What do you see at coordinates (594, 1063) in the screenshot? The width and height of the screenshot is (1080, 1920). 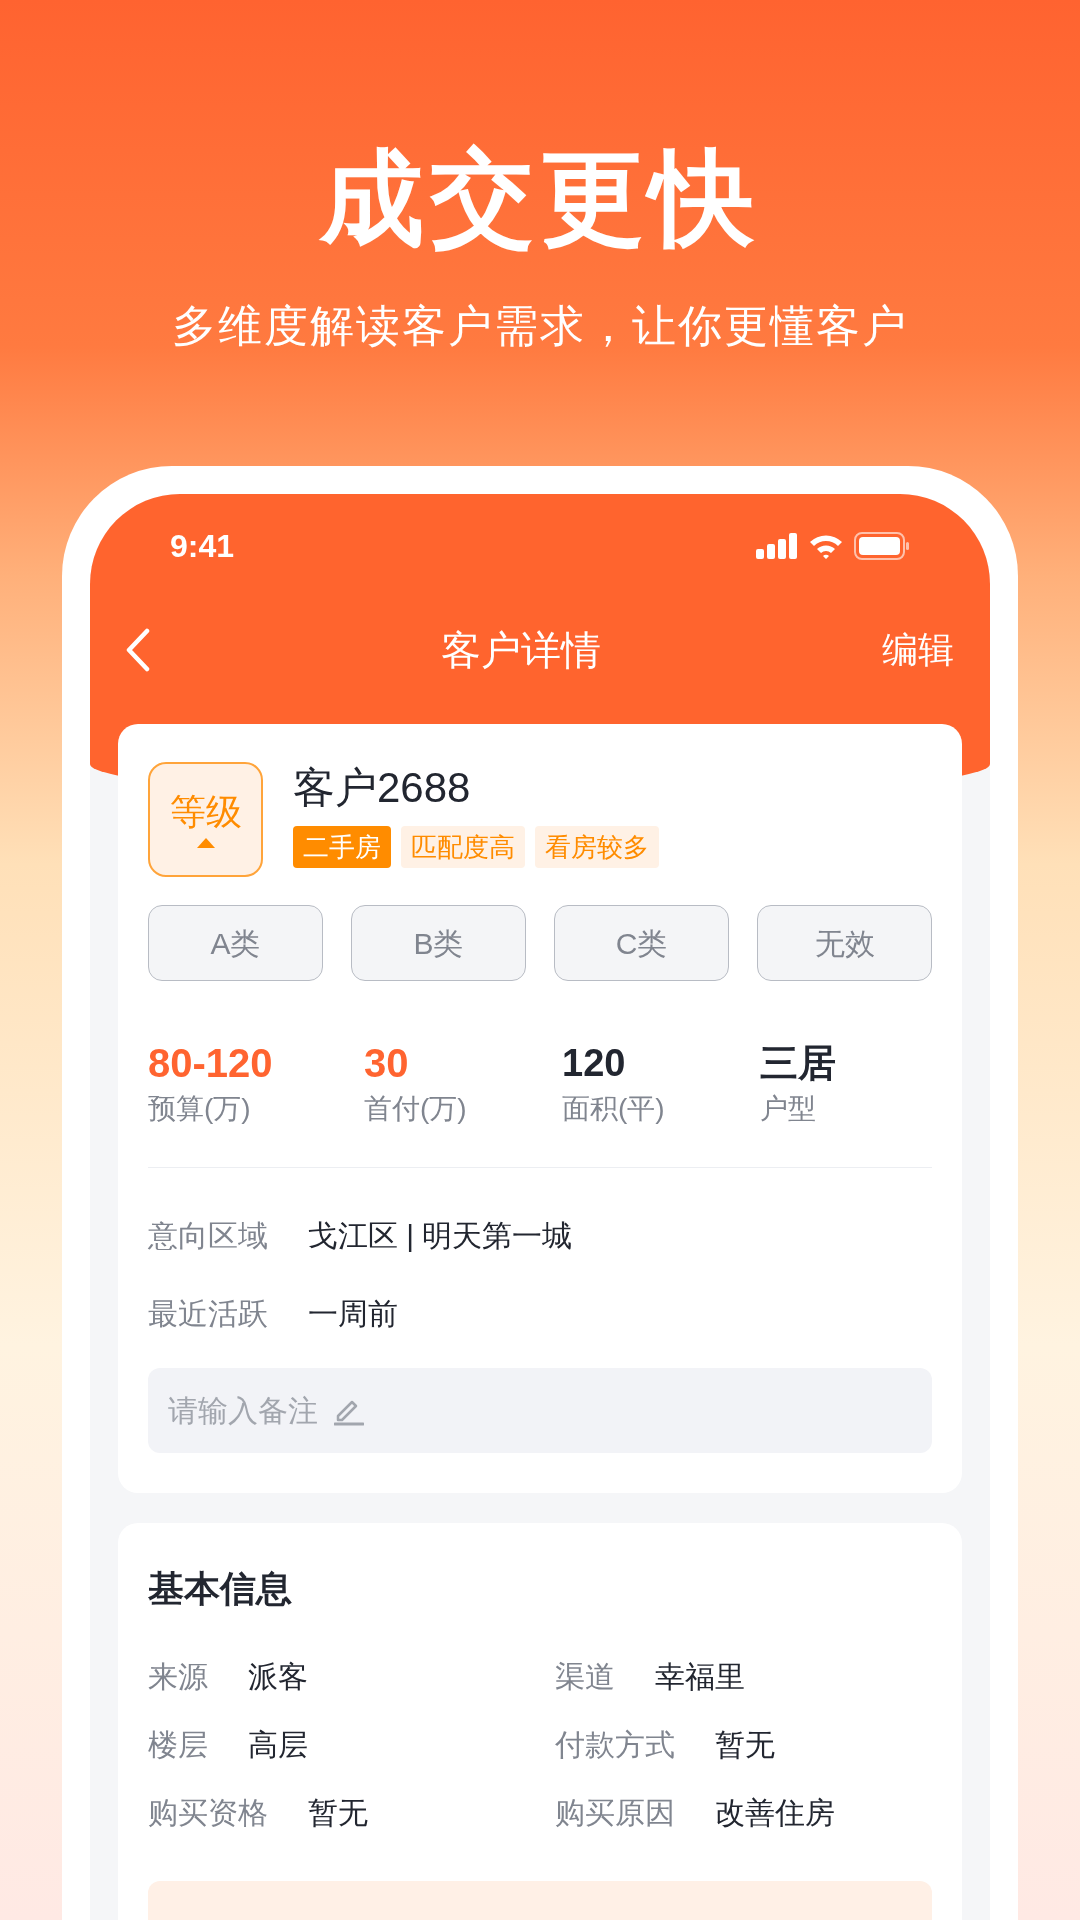 I see `stat-value: 120` at bounding box center [594, 1063].